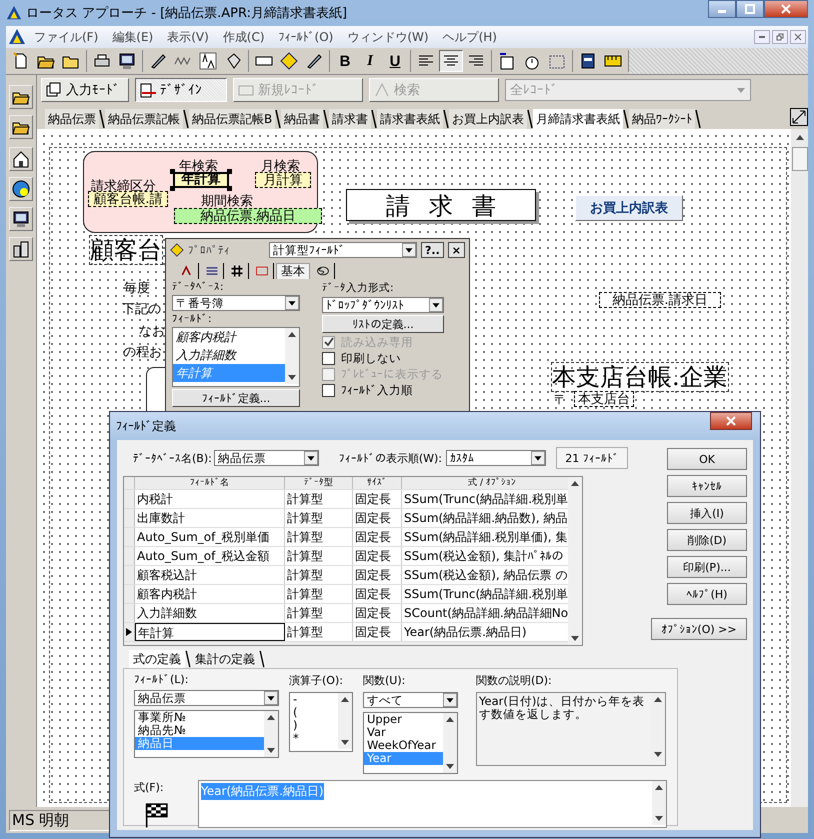 Image resolution: width=814 pixels, height=839 pixels. What do you see at coordinates (469, 37) in the screenshot?
I see `menu-item: ヘルプ(H)` at bounding box center [469, 37].